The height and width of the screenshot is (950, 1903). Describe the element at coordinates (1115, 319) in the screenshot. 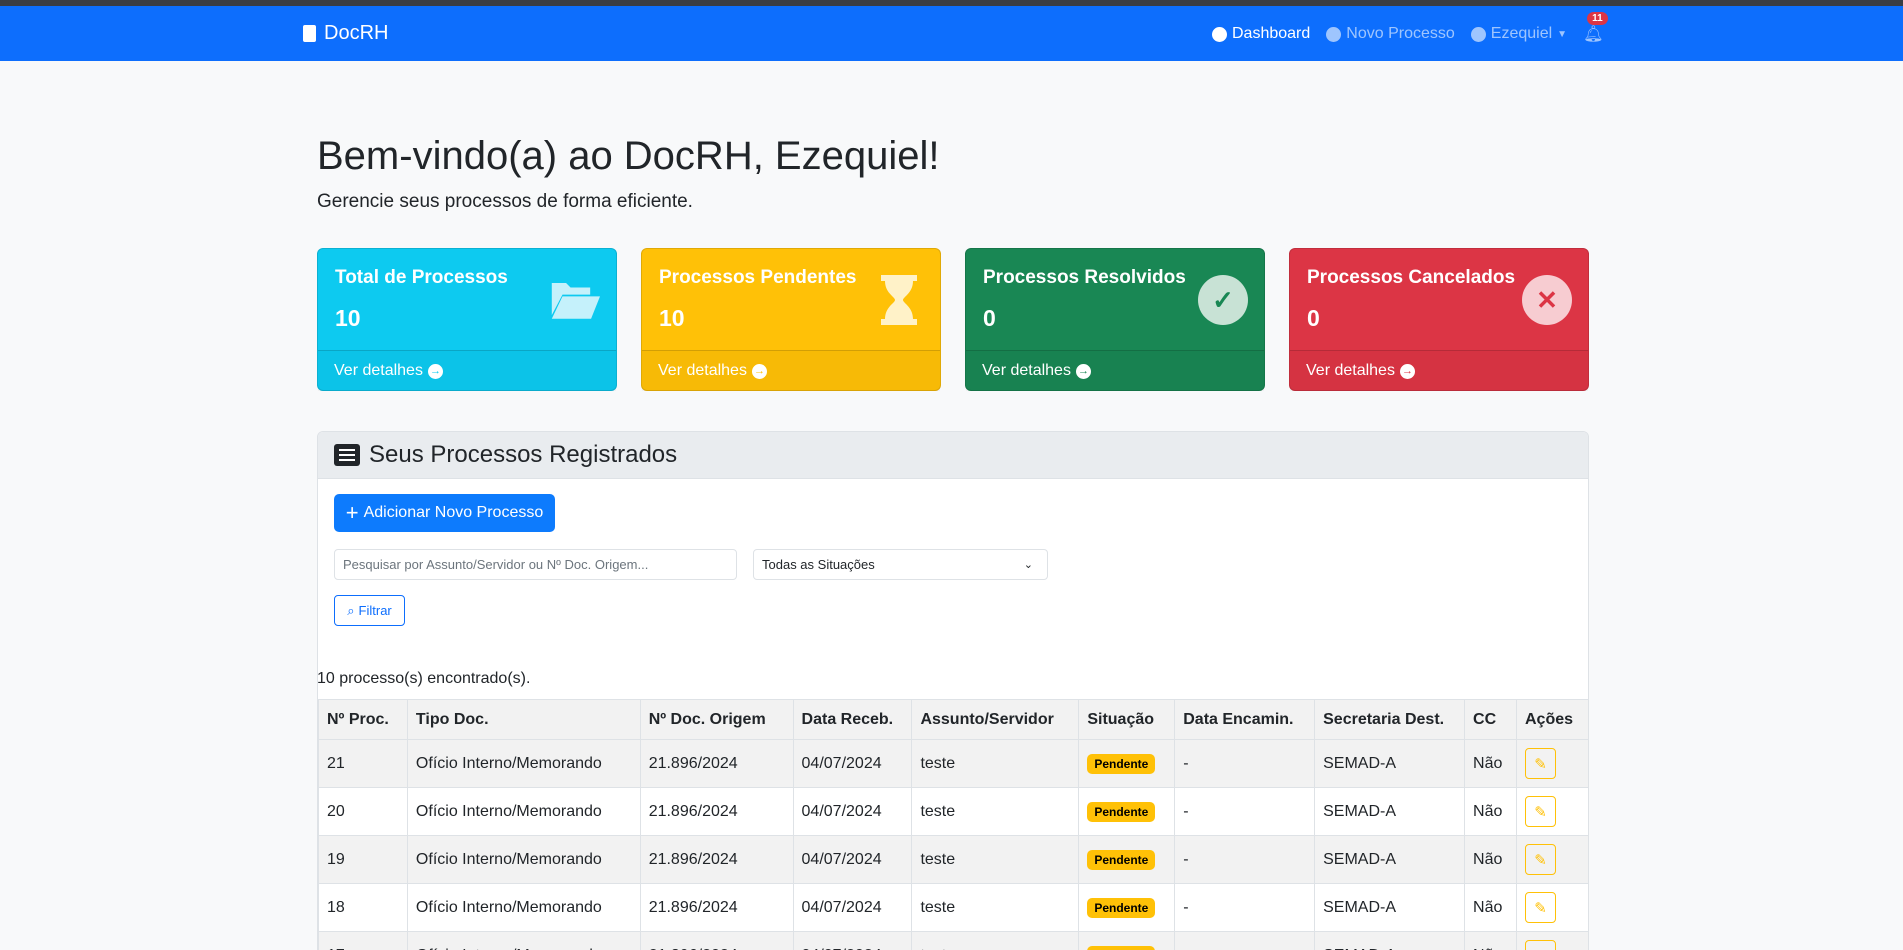

I see `stat-card-resolvidos: Processos Resolvidos 0 ✓ Ver detalhes →` at that location.